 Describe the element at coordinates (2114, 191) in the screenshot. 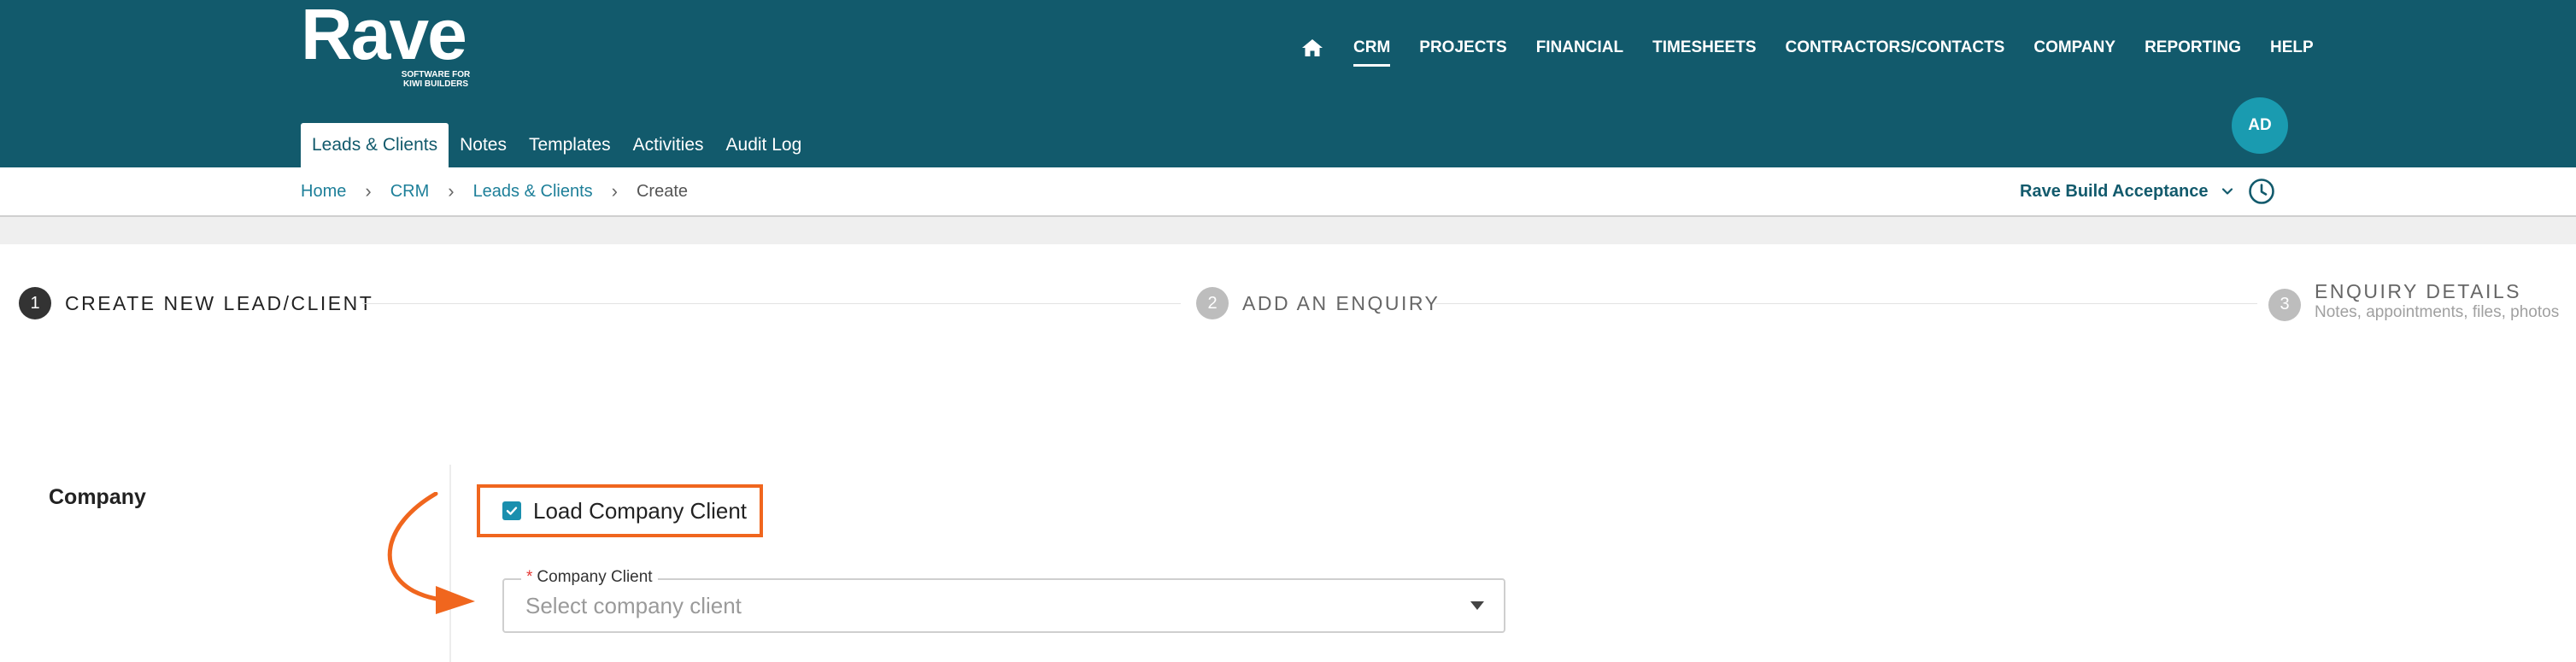

I see `workspace-name: Rave Build Acceptance` at that location.